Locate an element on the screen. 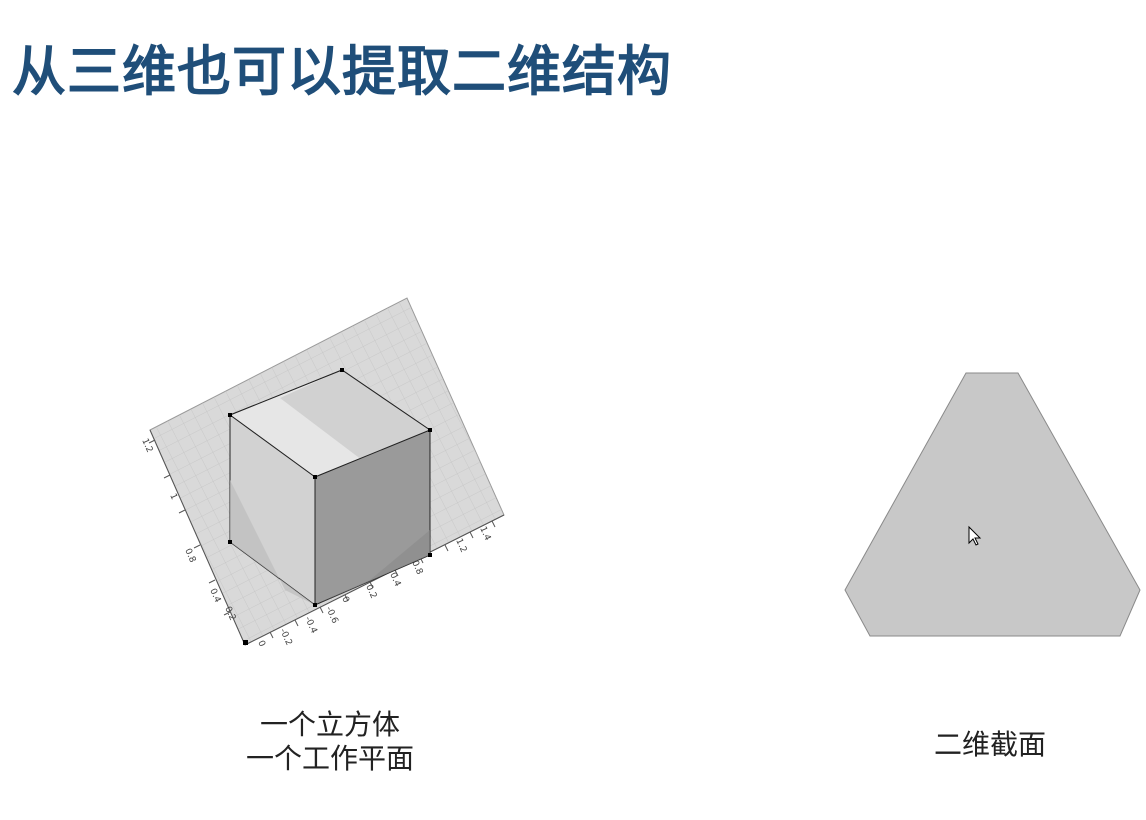  tick-label: 0.4 is located at coordinates (394, 579).